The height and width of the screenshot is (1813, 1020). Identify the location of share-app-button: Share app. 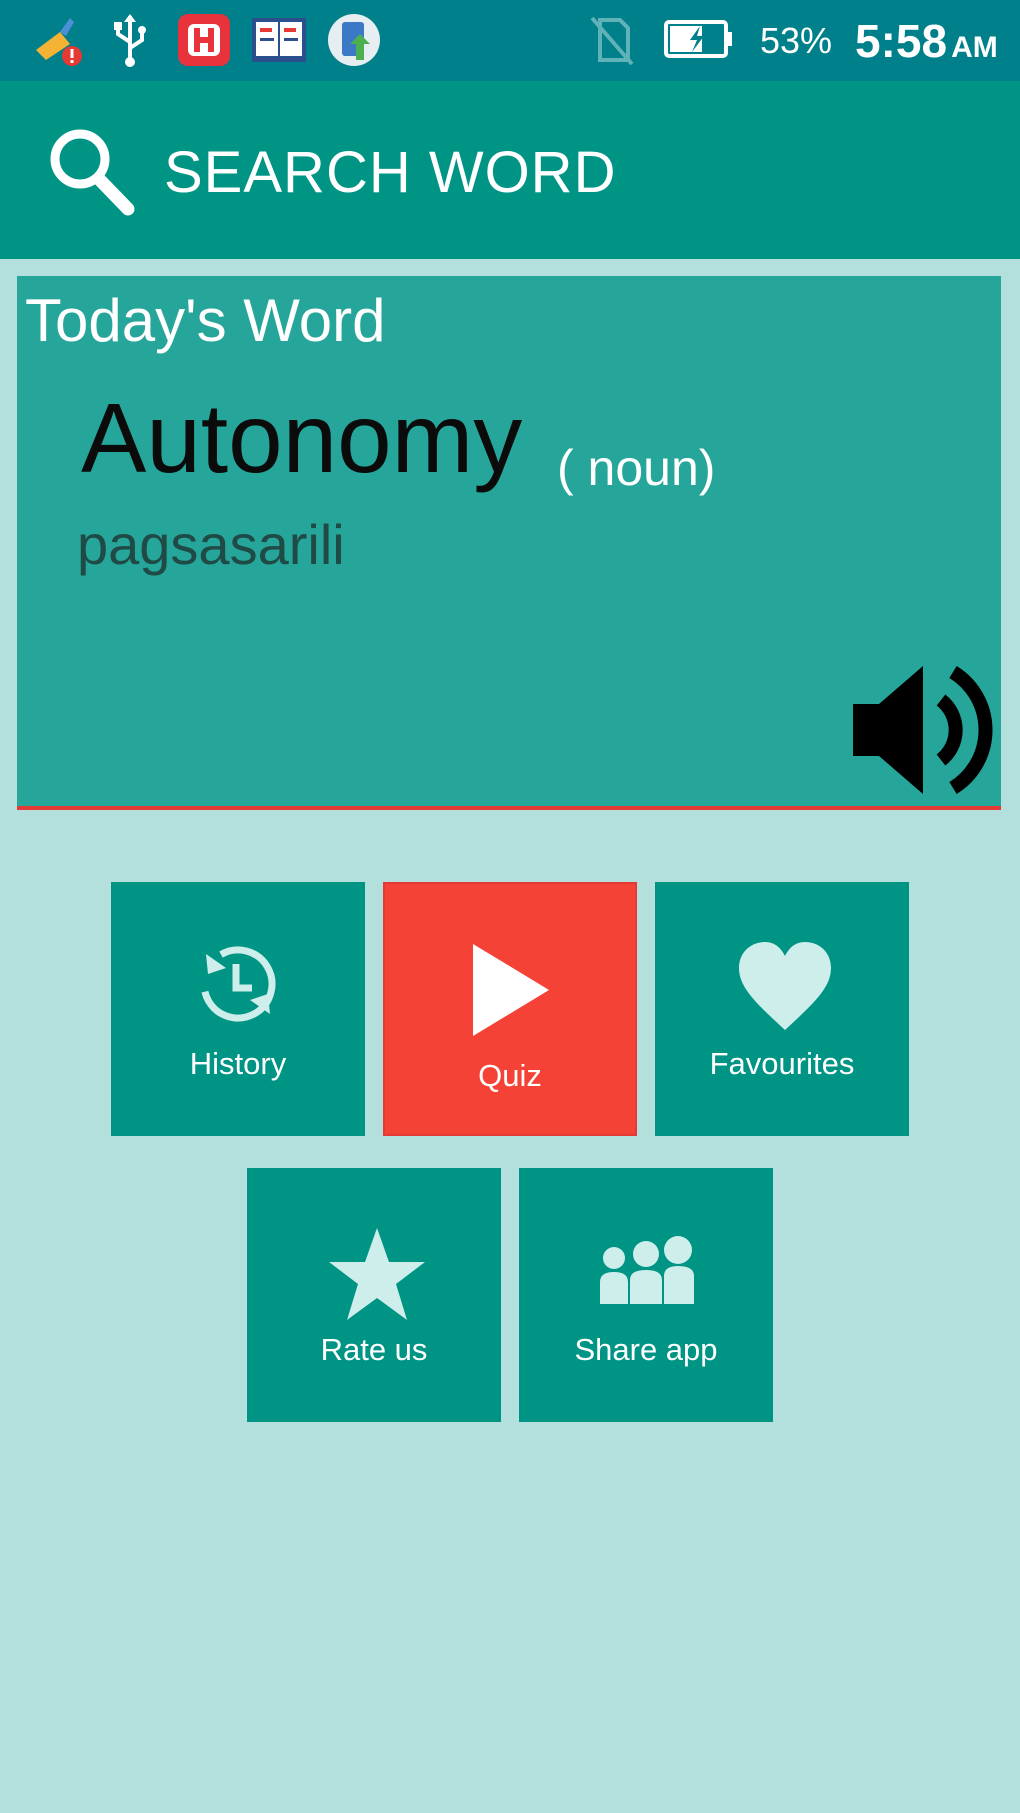
(646, 1295).